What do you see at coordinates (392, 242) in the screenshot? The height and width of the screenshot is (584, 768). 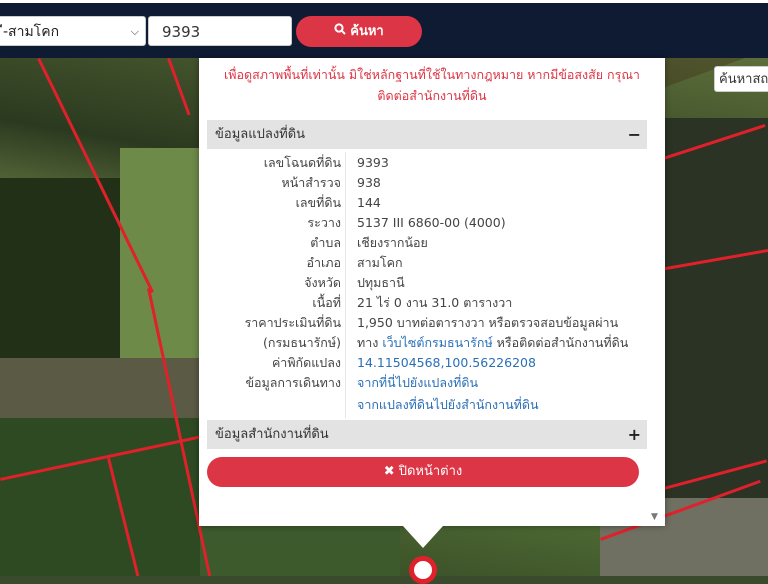 I see `row-value: เชียงรากน้อย` at bounding box center [392, 242].